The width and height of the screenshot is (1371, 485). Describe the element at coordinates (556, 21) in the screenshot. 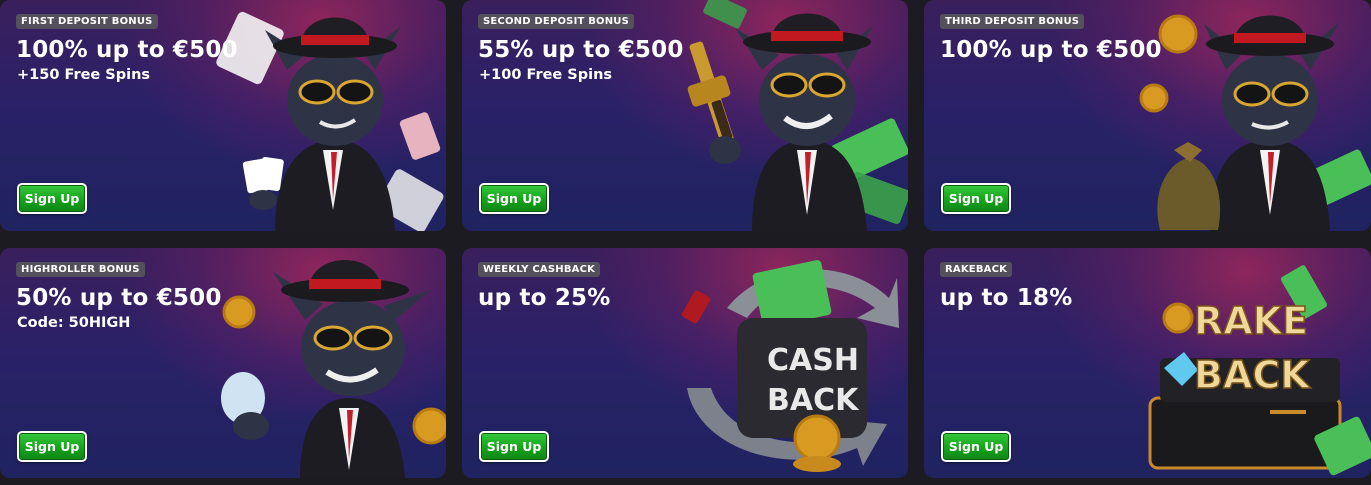

I see `promo-badge: SECOND DEPOSIT BONUS` at that location.